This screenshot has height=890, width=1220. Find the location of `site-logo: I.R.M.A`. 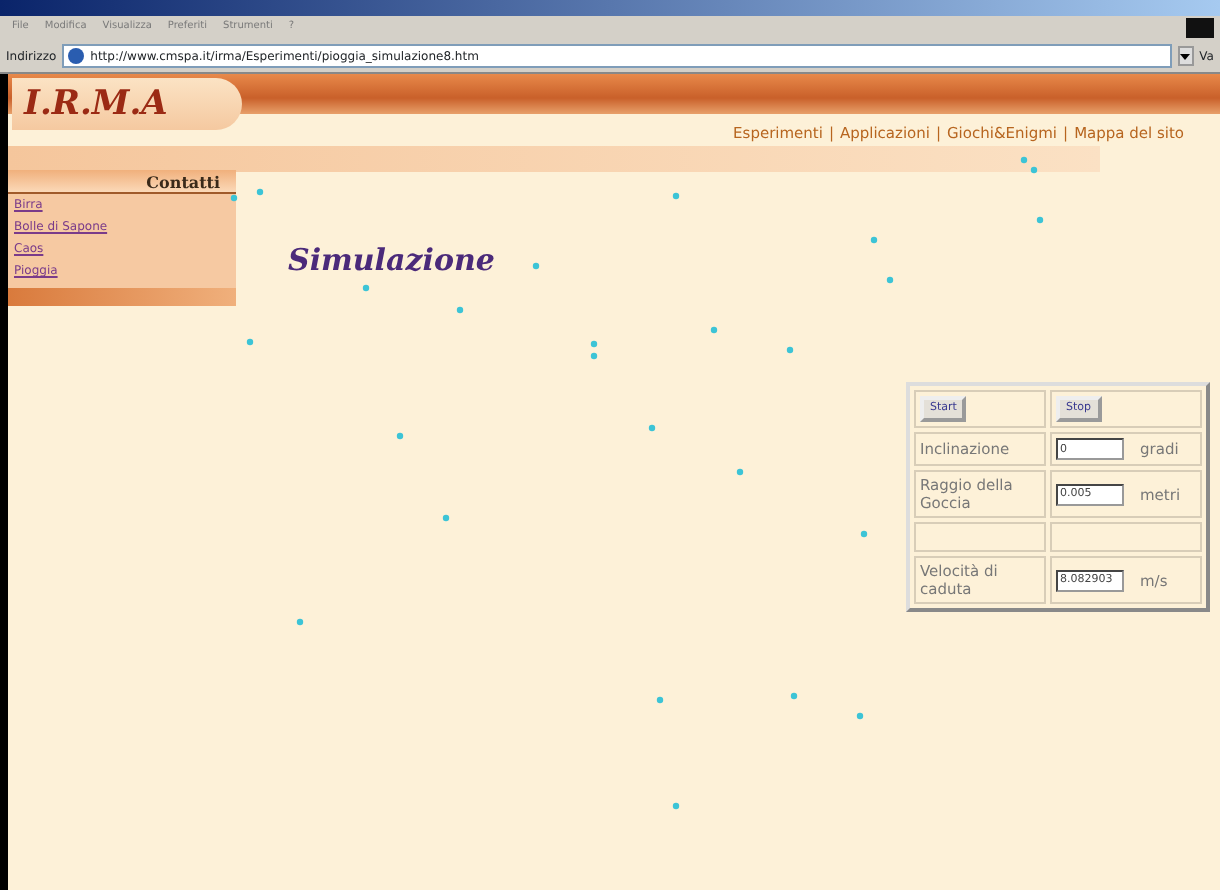

site-logo: I.R.M.A is located at coordinates (127, 104).